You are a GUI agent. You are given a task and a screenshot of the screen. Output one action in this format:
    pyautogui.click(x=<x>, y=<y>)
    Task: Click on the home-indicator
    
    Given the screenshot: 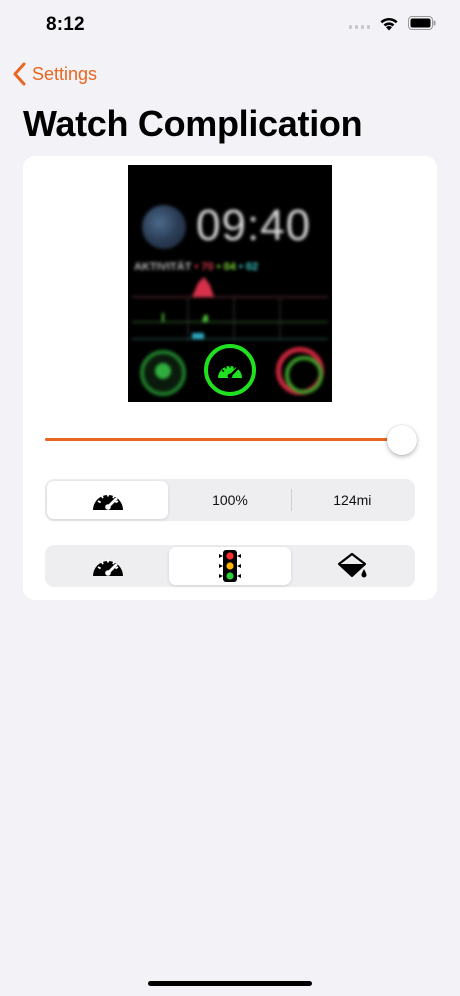 What is the action you would take?
    pyautogui.click(x=230, y=983)
    